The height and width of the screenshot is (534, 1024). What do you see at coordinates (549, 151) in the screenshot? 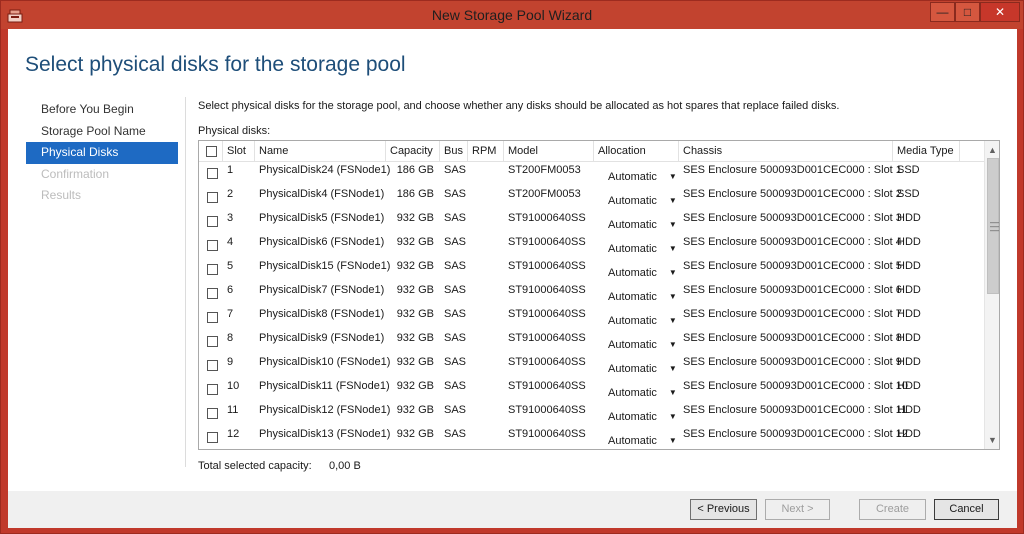
I see `col-header-model: Model` at bounding box center [549, 151].